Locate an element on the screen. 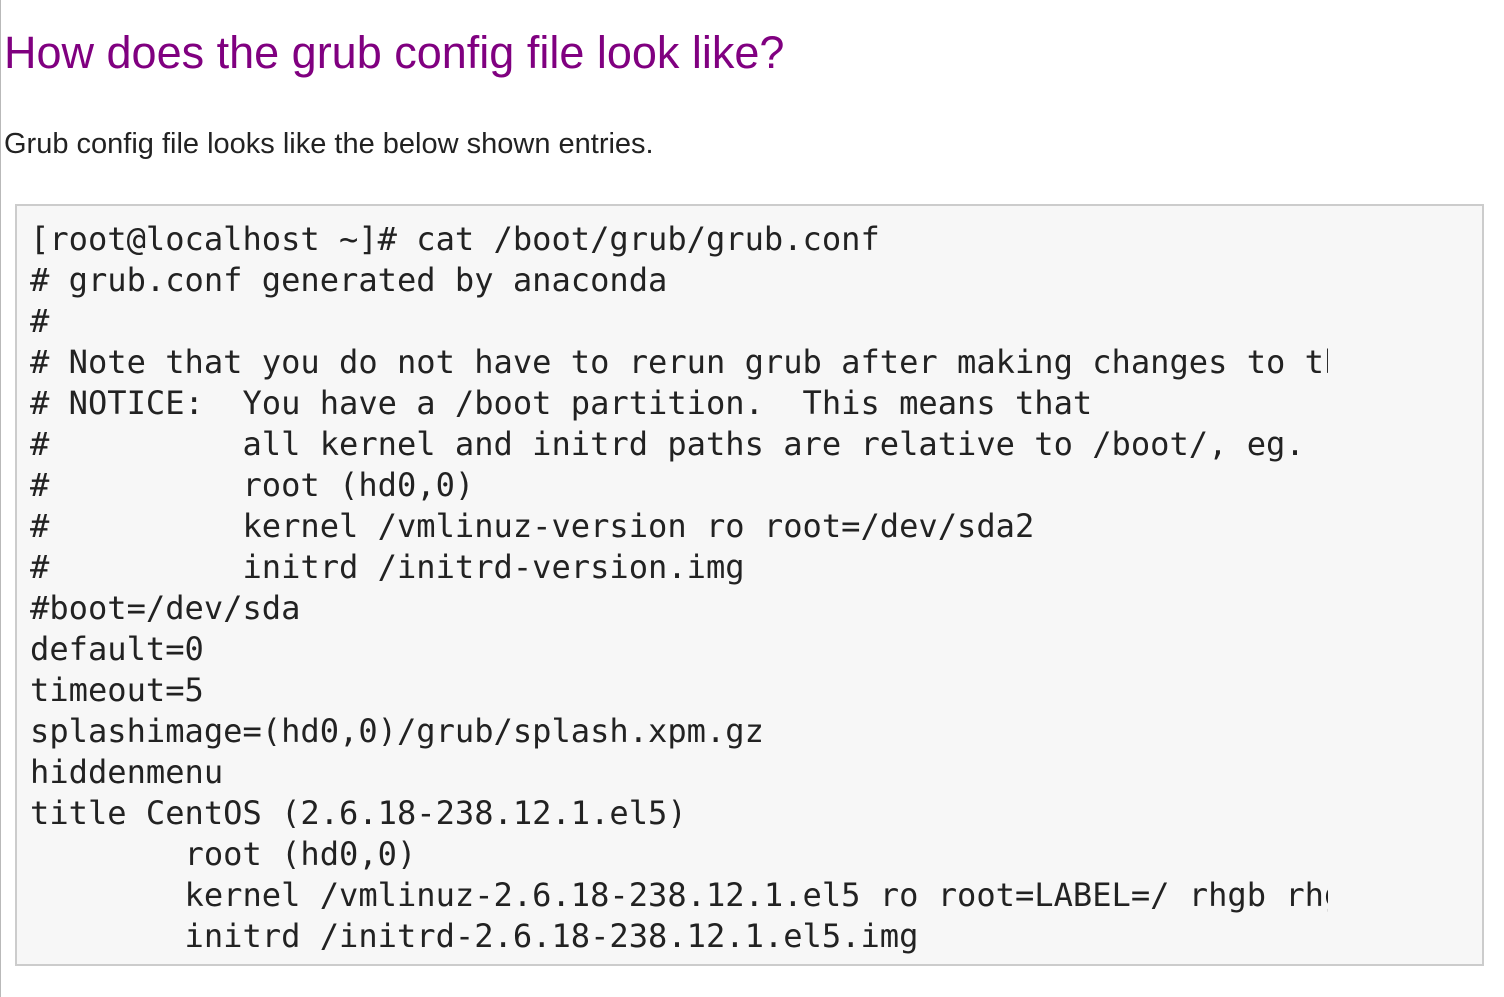 The width and height of the screenshot is (1504, 997). code-line: # grub.conf generated by anaconda is located at coordinates (349, 280).